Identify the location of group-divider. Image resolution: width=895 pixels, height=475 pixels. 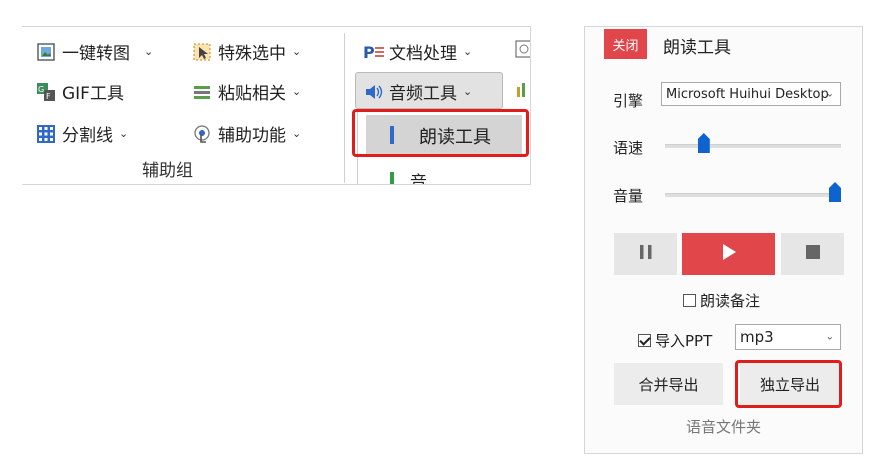
(344, 108).